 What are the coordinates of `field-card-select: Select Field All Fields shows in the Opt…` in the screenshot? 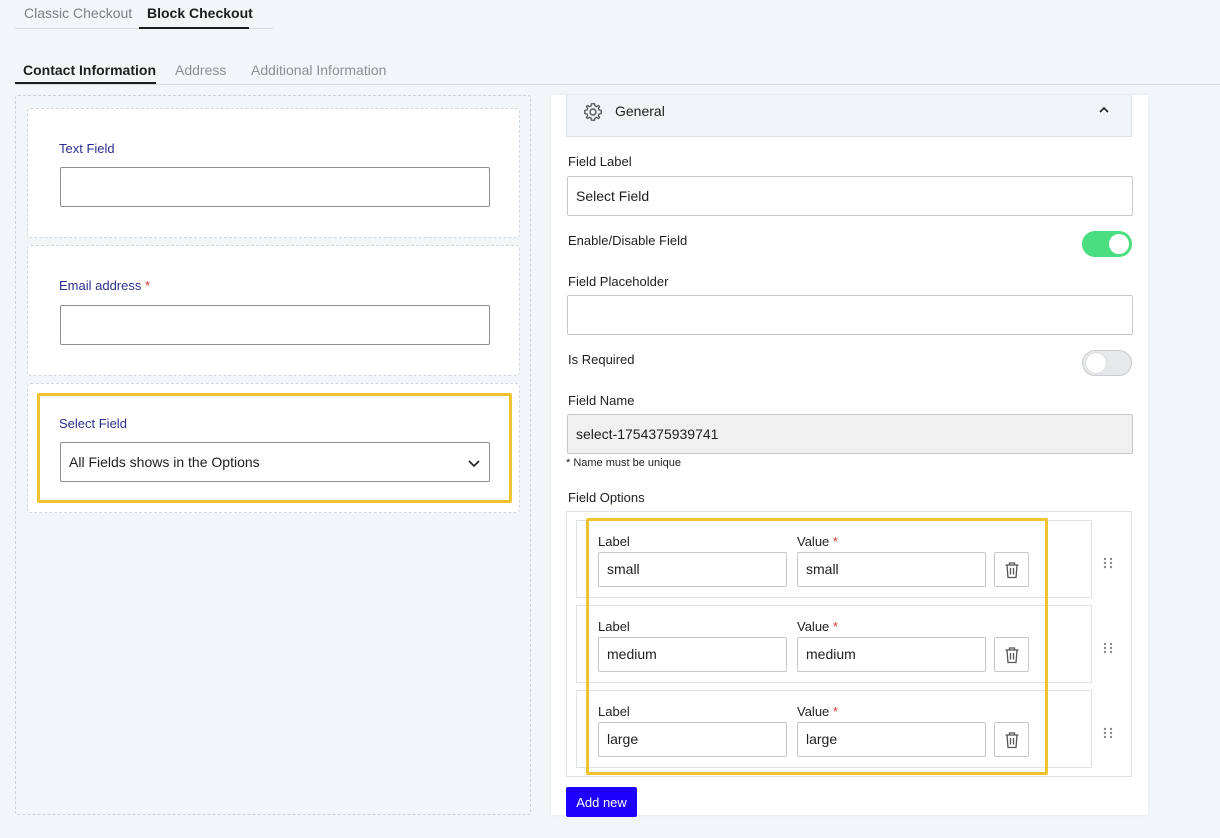 It's located at (273, 448).